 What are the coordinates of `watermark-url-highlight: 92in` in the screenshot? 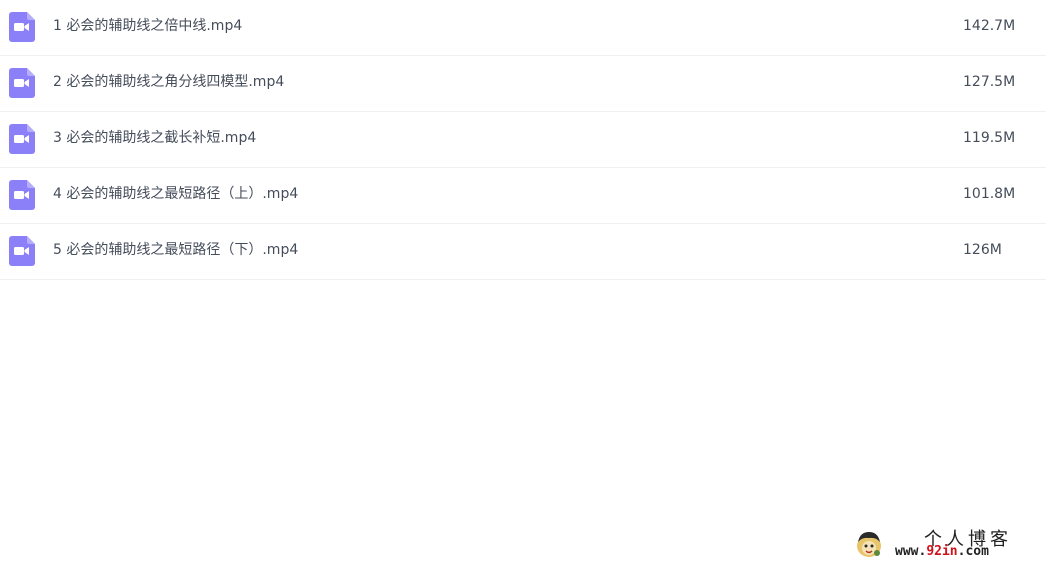 It's located at (942, 551).